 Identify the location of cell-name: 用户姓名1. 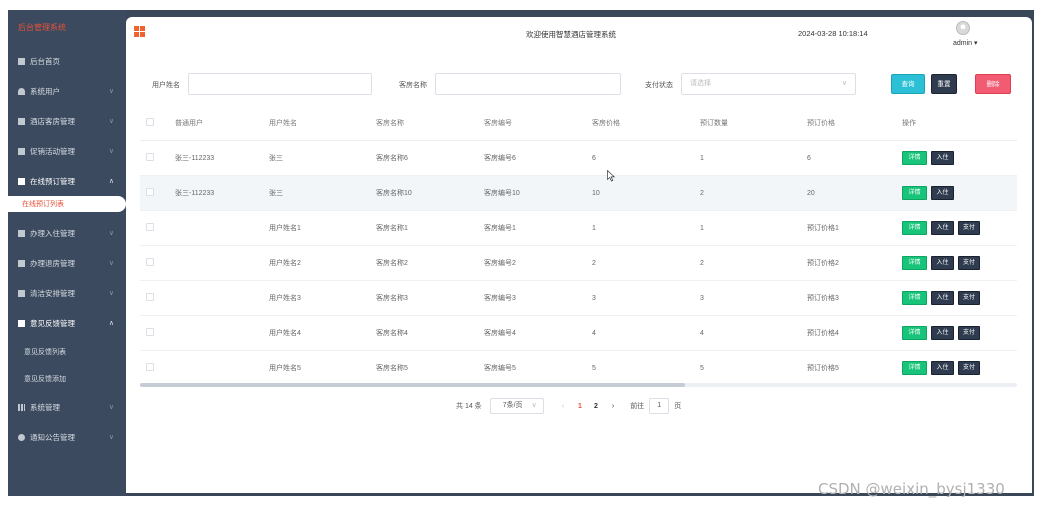
(285, 228).